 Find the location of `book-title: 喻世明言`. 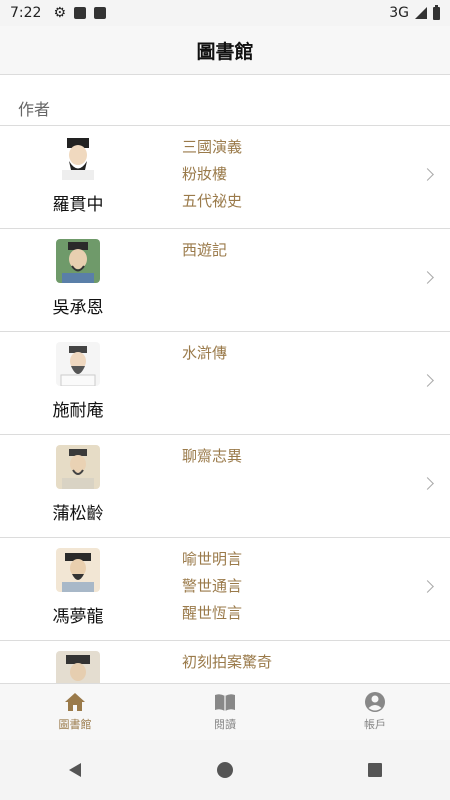

book-title: 喻世明言 is located at coordinates (212, 561).